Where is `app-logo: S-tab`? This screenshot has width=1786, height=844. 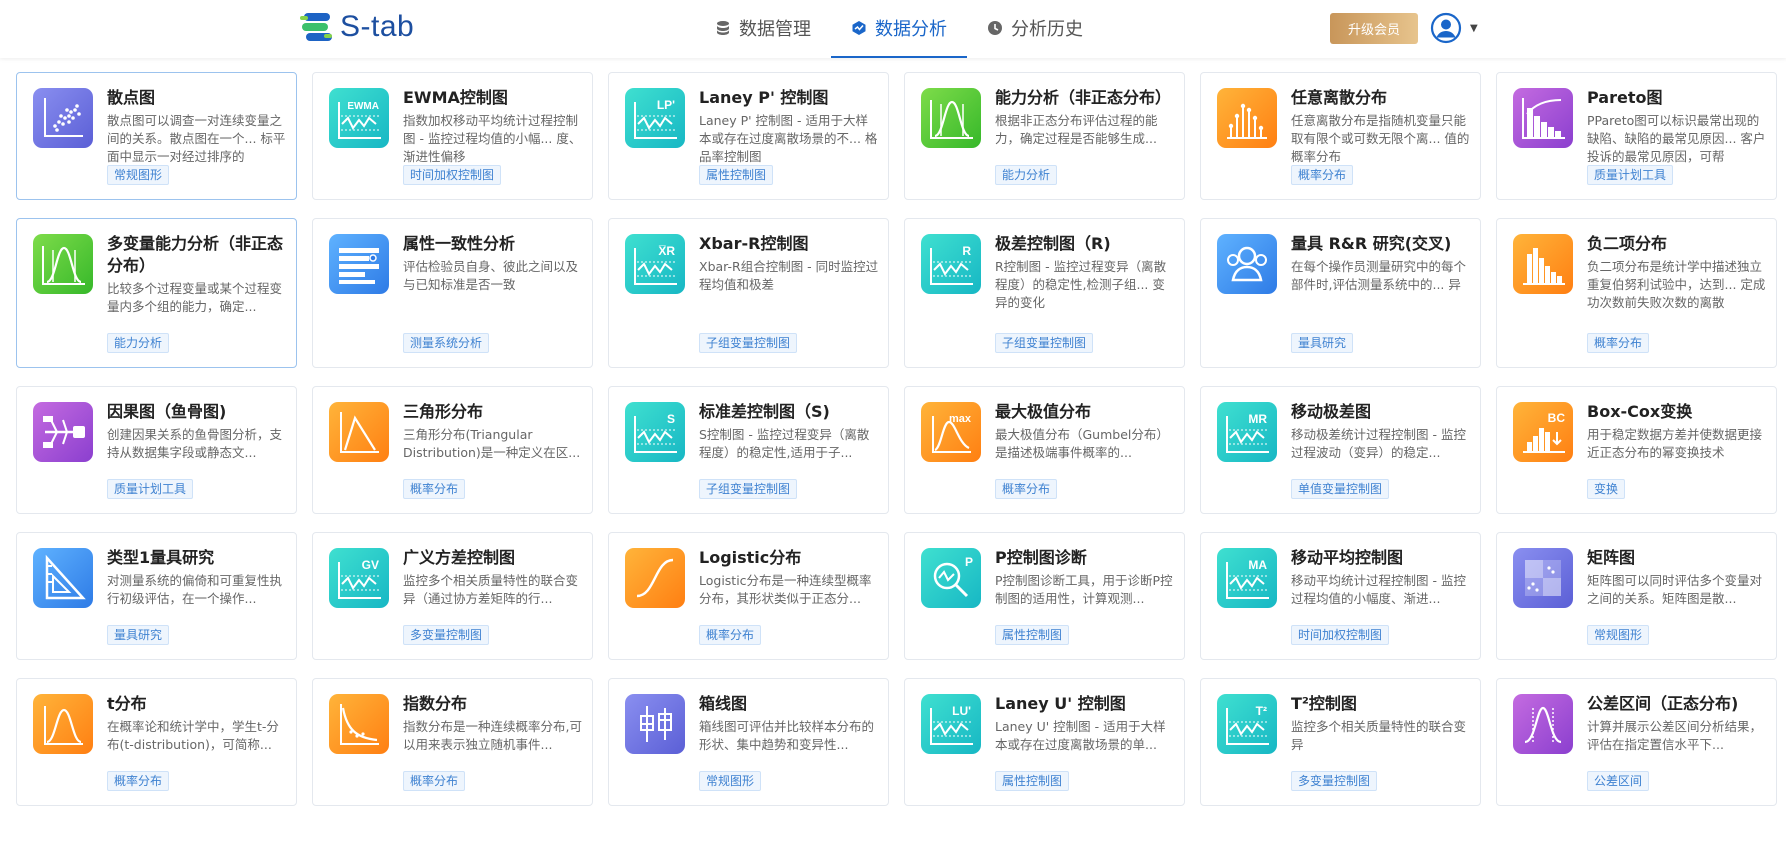 app-logo: S-tab is located at coordinates (357, 27).